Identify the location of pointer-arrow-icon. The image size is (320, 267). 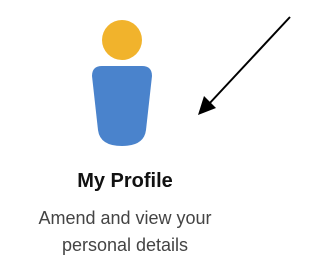
(244, 65).